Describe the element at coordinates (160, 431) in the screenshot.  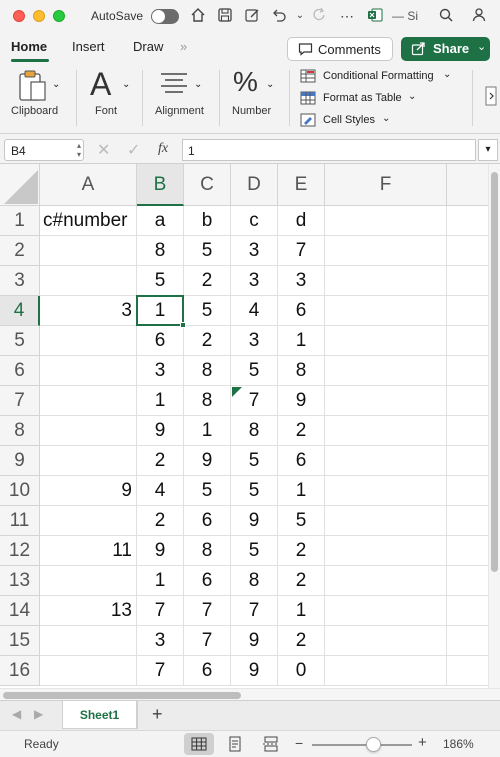
I see `cell-b8: 9` at that location.